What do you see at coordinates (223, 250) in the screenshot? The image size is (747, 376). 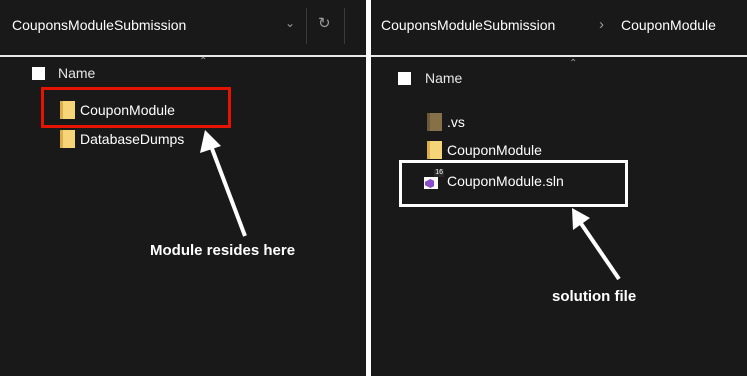 I see `annotation-label: Module resides here` at bounding box center [223, 250].